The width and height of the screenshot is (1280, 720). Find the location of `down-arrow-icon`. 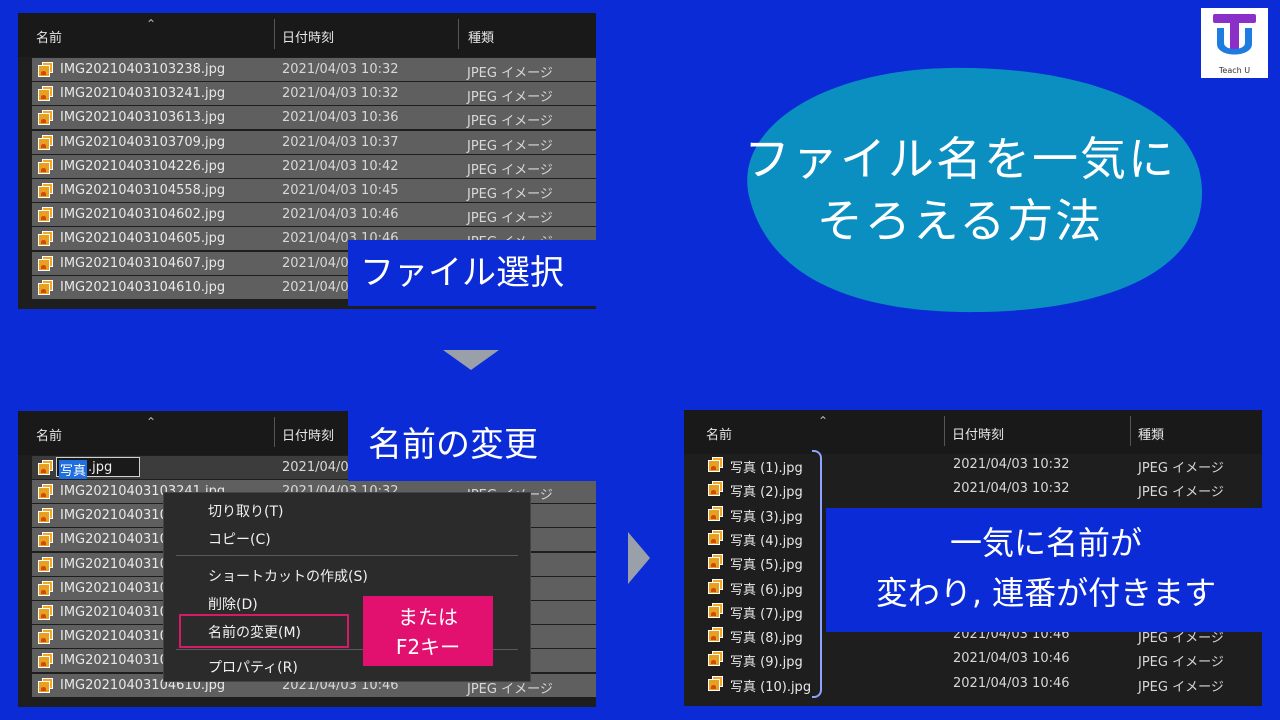

down-arrow-icon is located at coordinates (471, 360).